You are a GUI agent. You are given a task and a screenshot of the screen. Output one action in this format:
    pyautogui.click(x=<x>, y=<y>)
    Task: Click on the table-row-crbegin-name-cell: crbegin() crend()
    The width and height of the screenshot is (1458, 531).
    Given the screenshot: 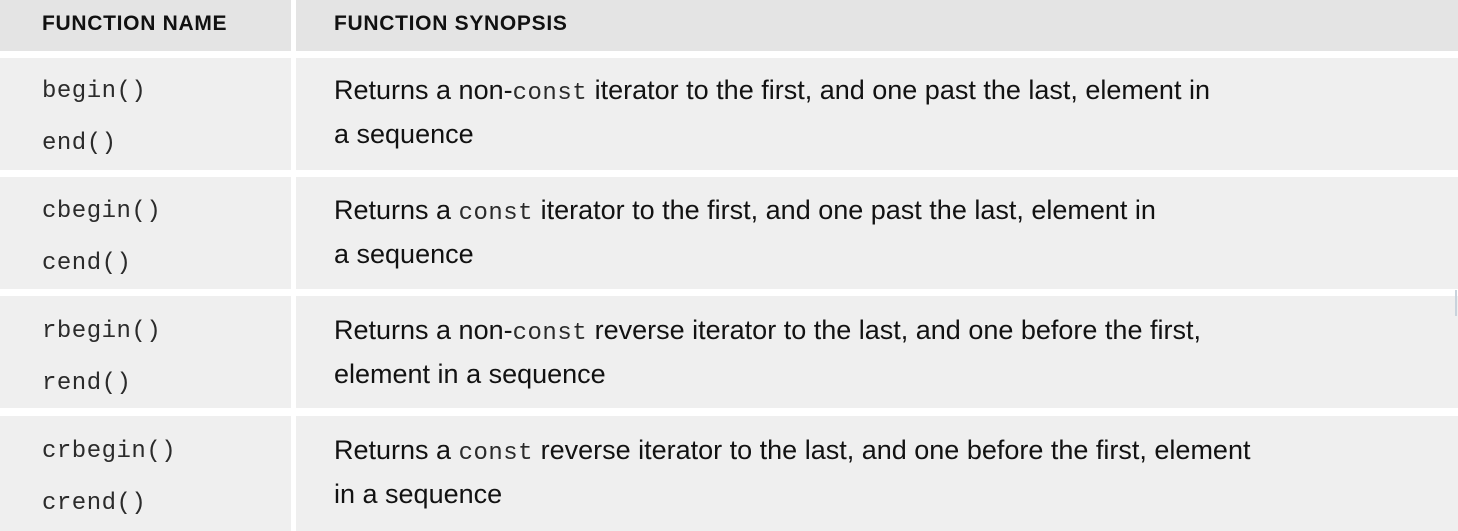 What is the action you would take?
    pyautogui.click(x=145, y=473)
    